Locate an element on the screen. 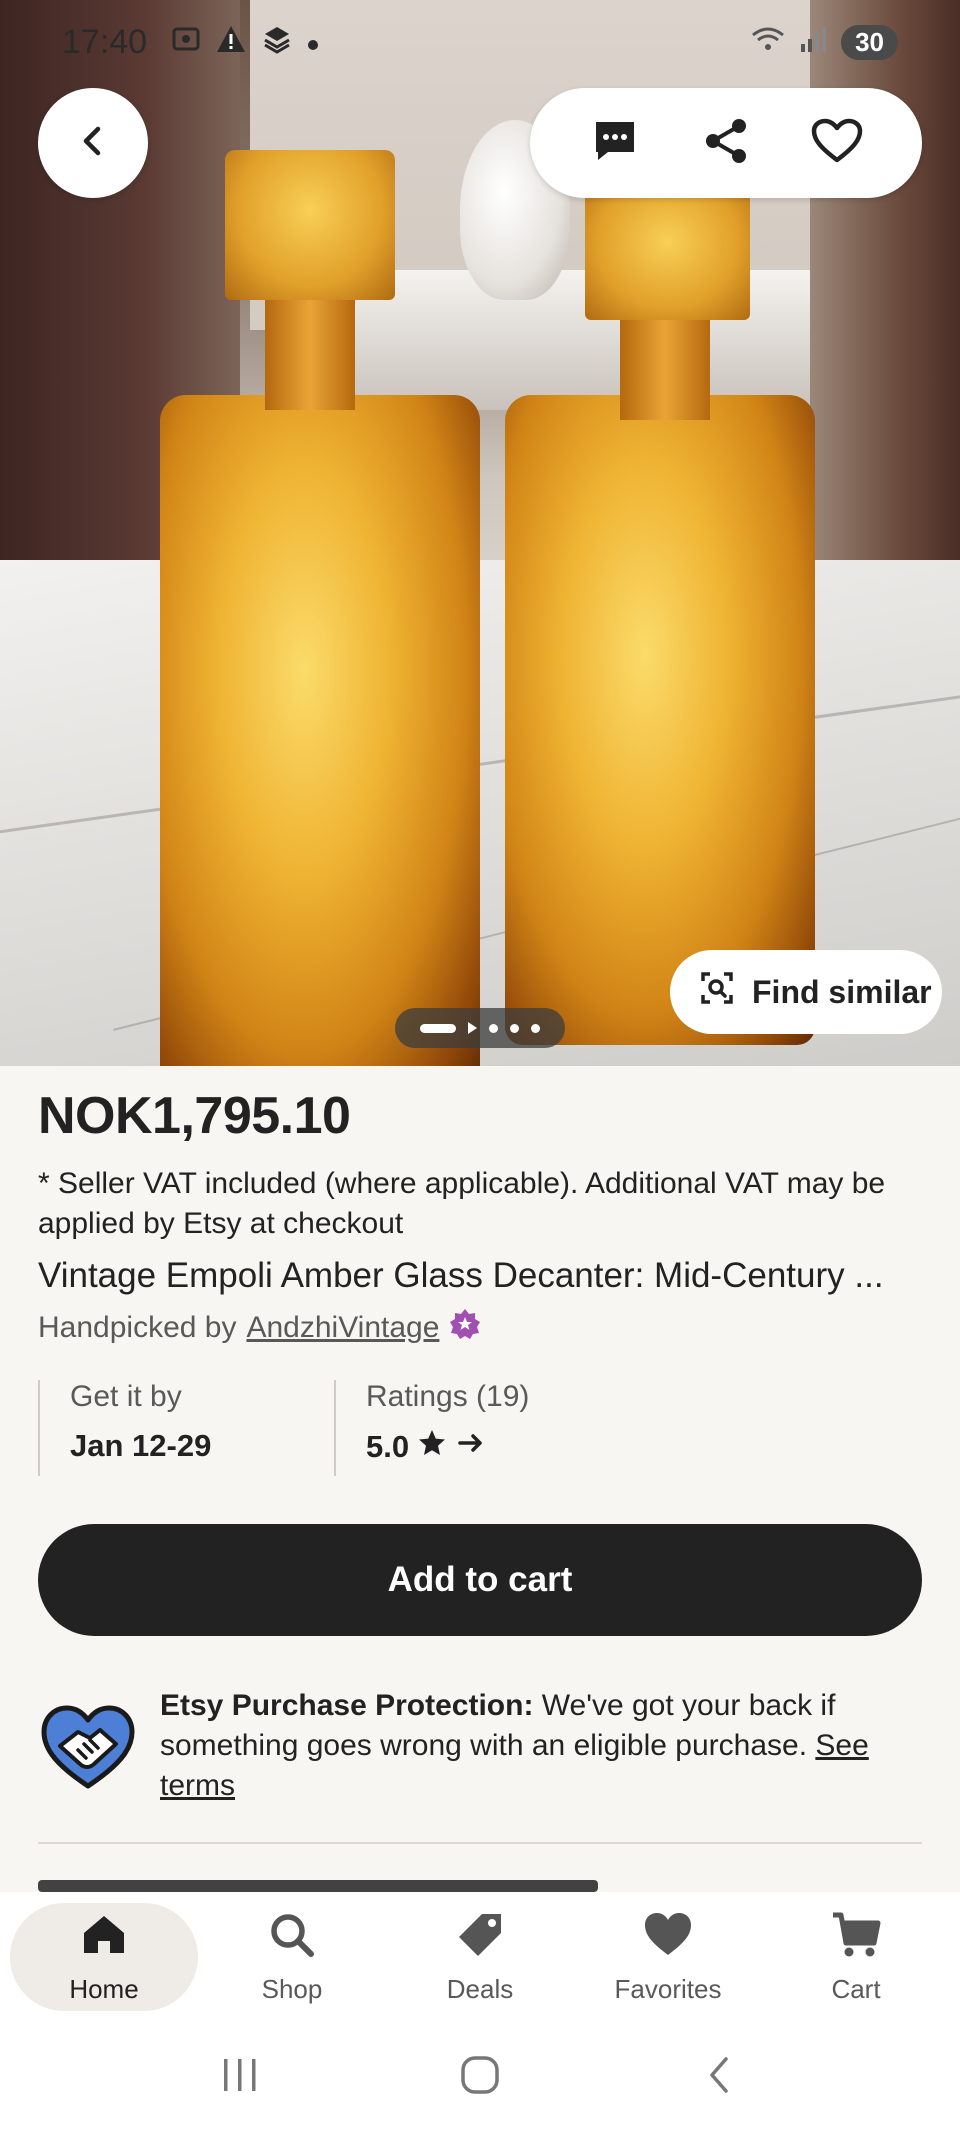  chat-bubble-icon is located at coordinates (615, 143).